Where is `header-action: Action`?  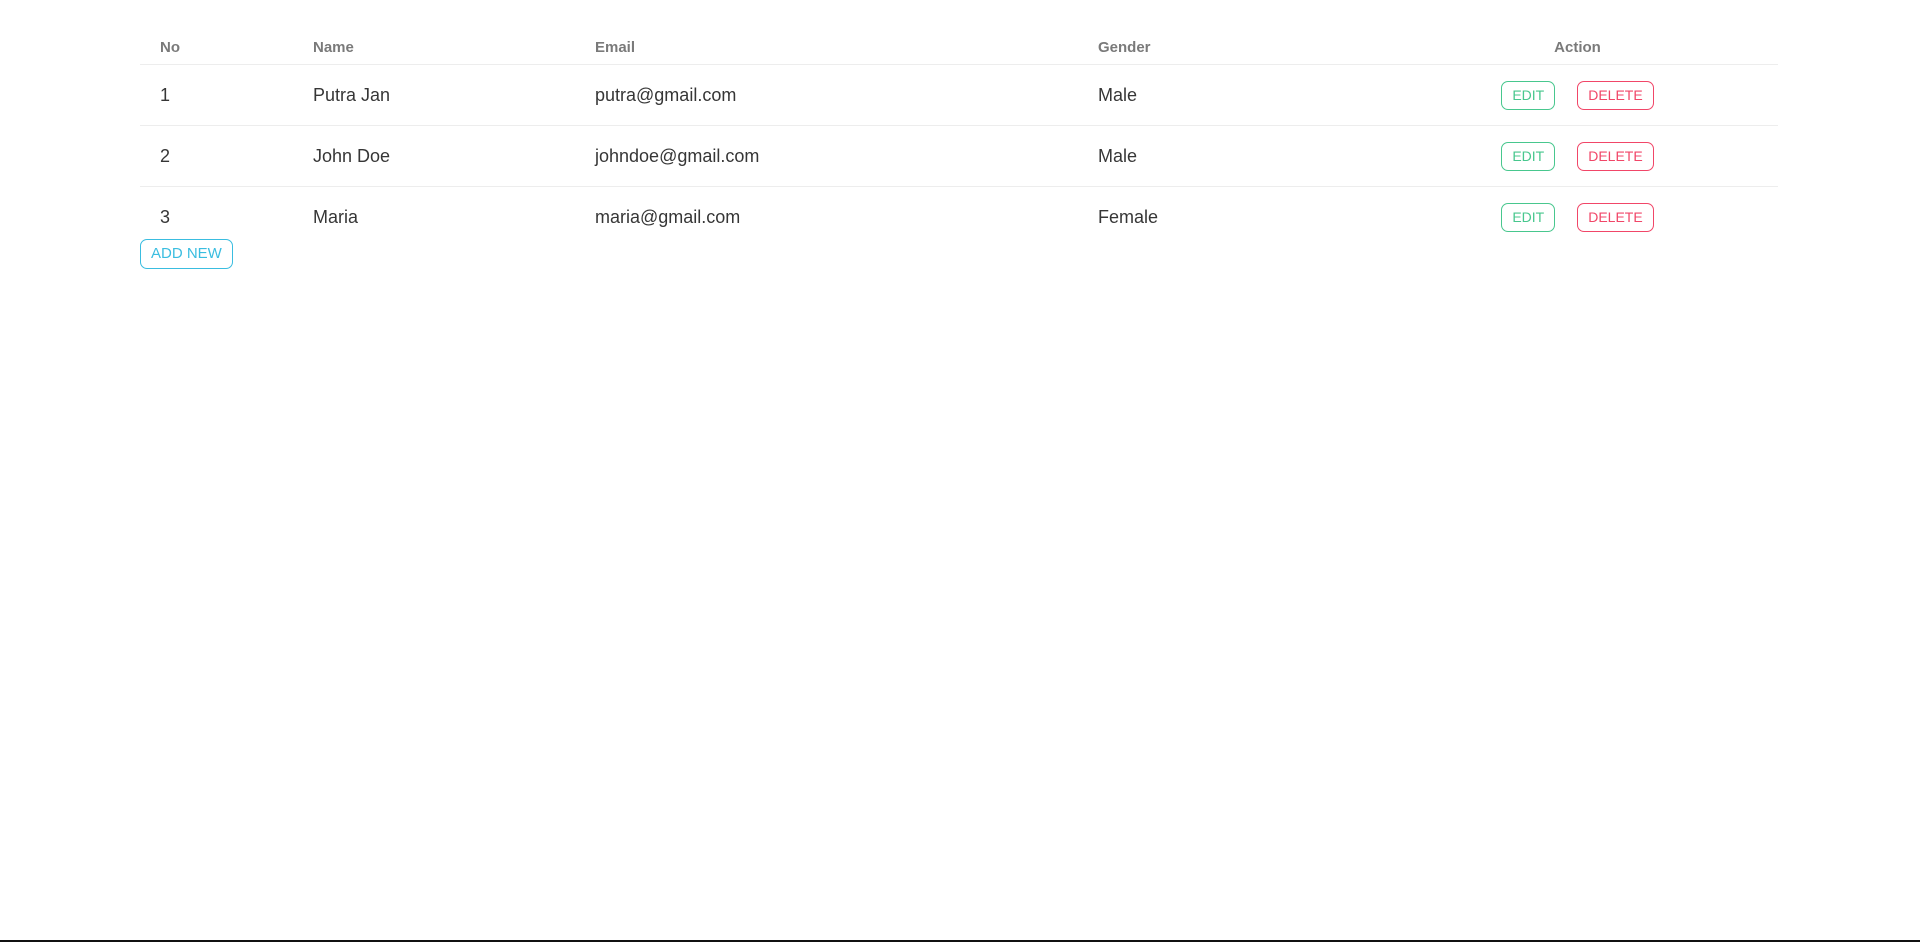
header-action: Action is located at coordinates (1577, 47).